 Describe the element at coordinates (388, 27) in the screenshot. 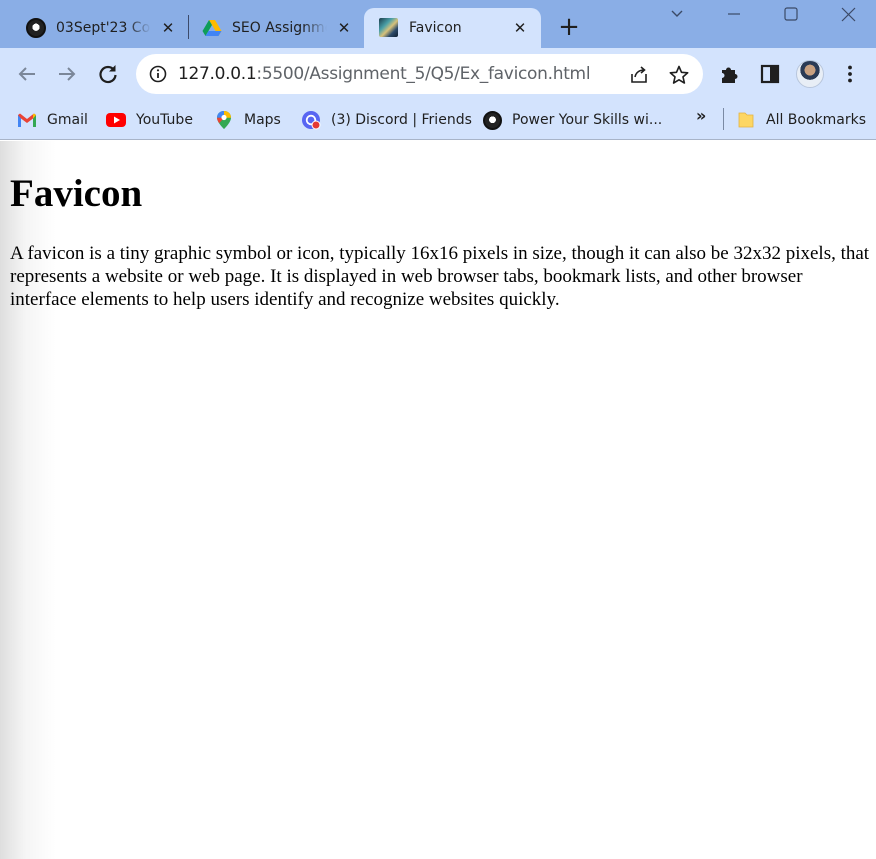

I see `nebula-image-icon` at that location.